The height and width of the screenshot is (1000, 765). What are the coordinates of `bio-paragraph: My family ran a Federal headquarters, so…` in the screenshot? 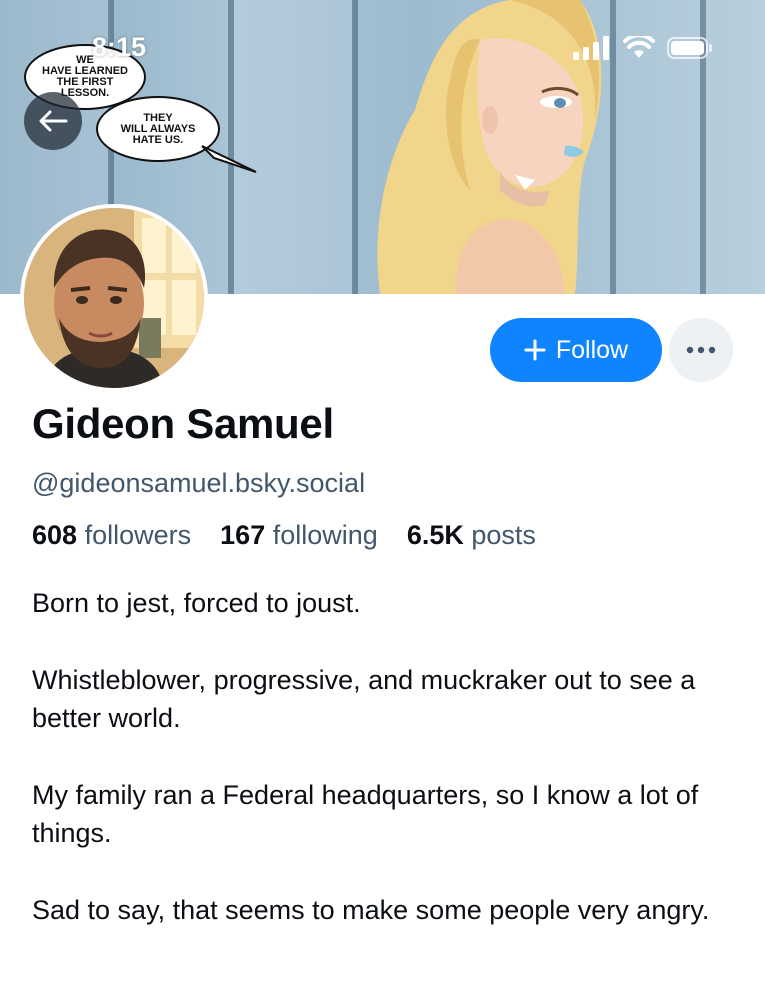 It's located at (365, 814).